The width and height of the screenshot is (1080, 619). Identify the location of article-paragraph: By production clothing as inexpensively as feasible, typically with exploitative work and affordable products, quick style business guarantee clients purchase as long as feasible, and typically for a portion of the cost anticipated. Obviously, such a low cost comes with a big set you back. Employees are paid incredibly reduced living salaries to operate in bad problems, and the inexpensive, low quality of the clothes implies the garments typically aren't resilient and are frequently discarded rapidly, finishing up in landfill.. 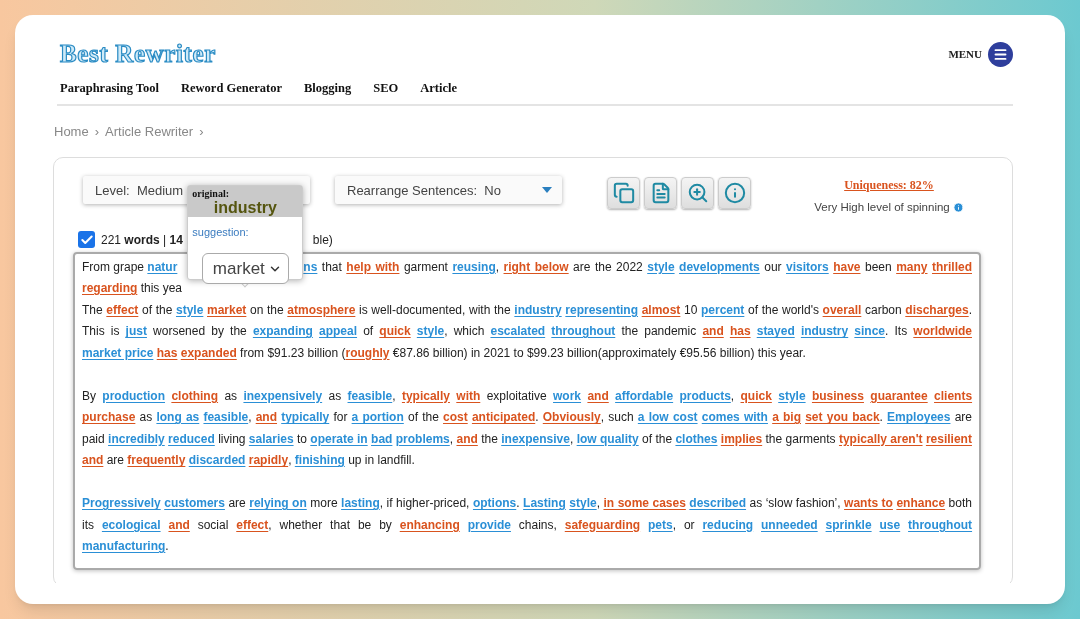
(527, 428).